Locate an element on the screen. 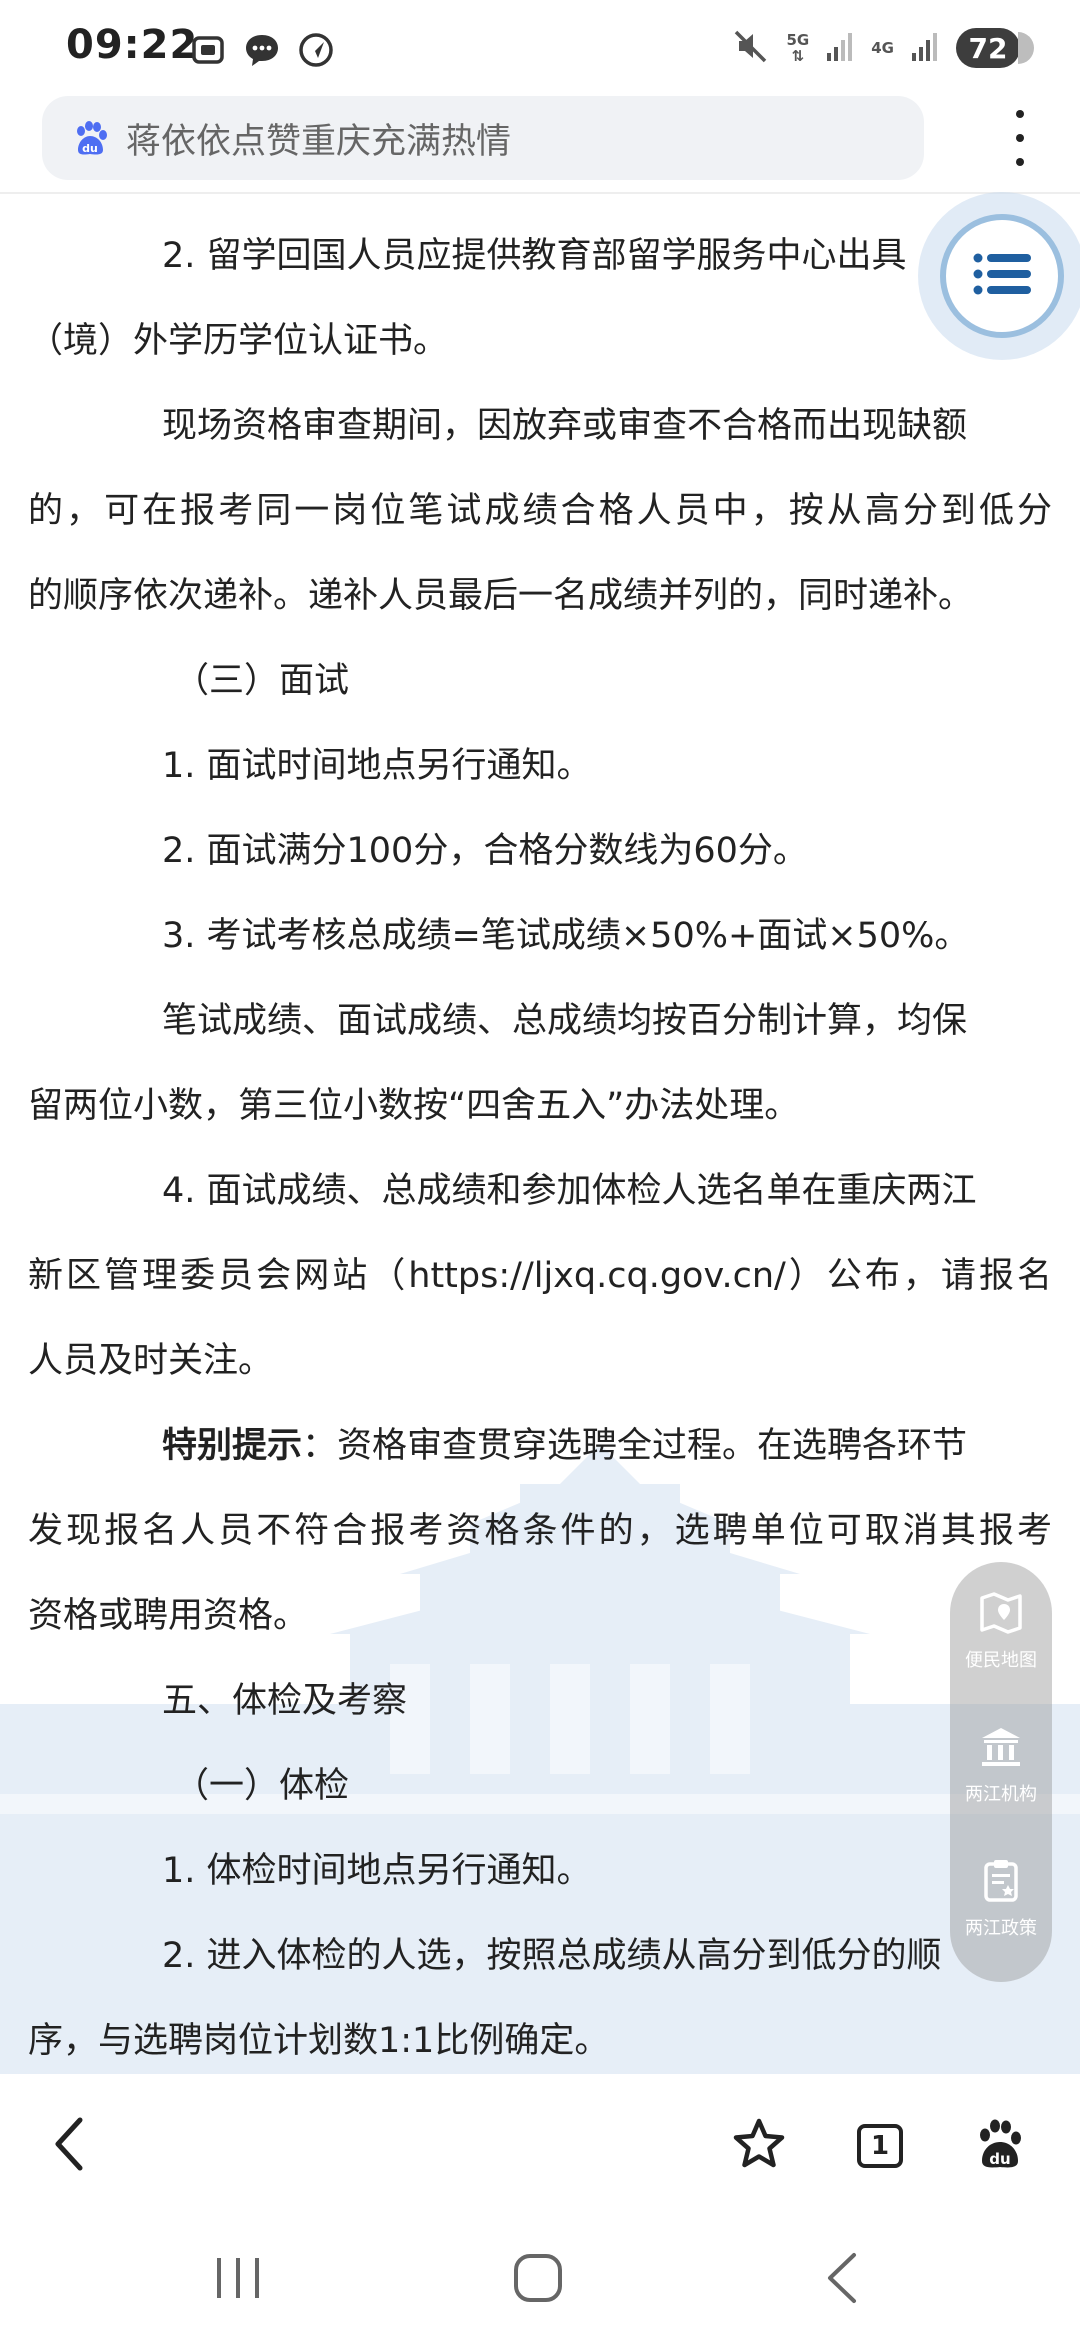 This screenshot has width=1080, height=2340. status-right: 5G ⇅ 4G 72 is located at coordinates (882, 48).